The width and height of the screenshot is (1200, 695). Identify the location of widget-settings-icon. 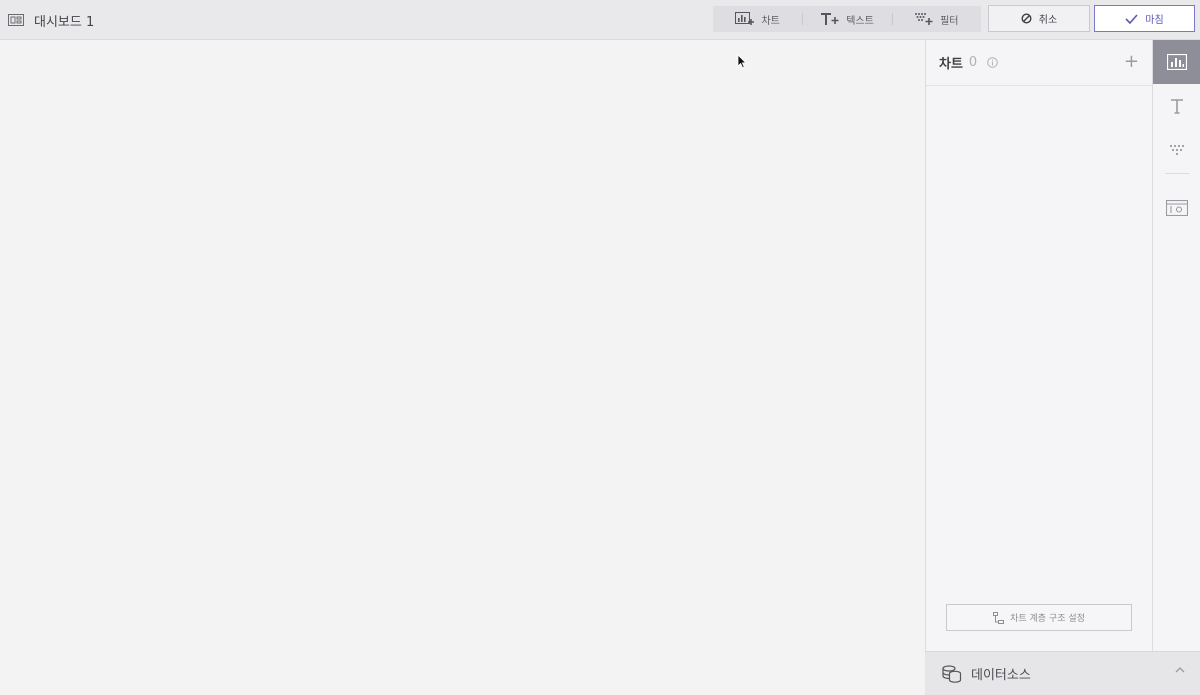
(1176, 208).